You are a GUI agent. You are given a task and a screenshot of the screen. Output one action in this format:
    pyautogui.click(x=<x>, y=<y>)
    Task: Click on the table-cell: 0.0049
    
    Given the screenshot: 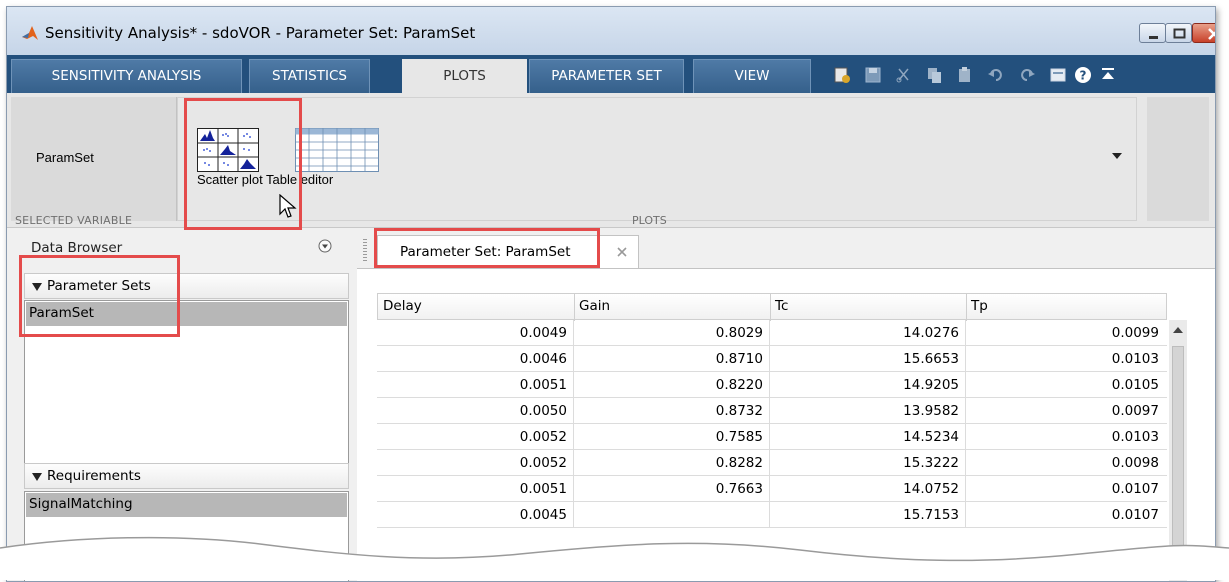 What is the action you would take?
    pyautogui.click(x=543, y=333)
    